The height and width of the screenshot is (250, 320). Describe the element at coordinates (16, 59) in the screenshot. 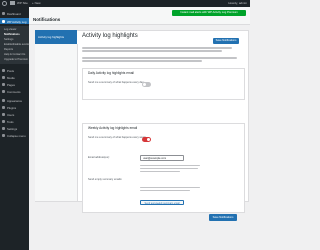

I see `submenu-upgrade: Upgrade to Premium` at that location.